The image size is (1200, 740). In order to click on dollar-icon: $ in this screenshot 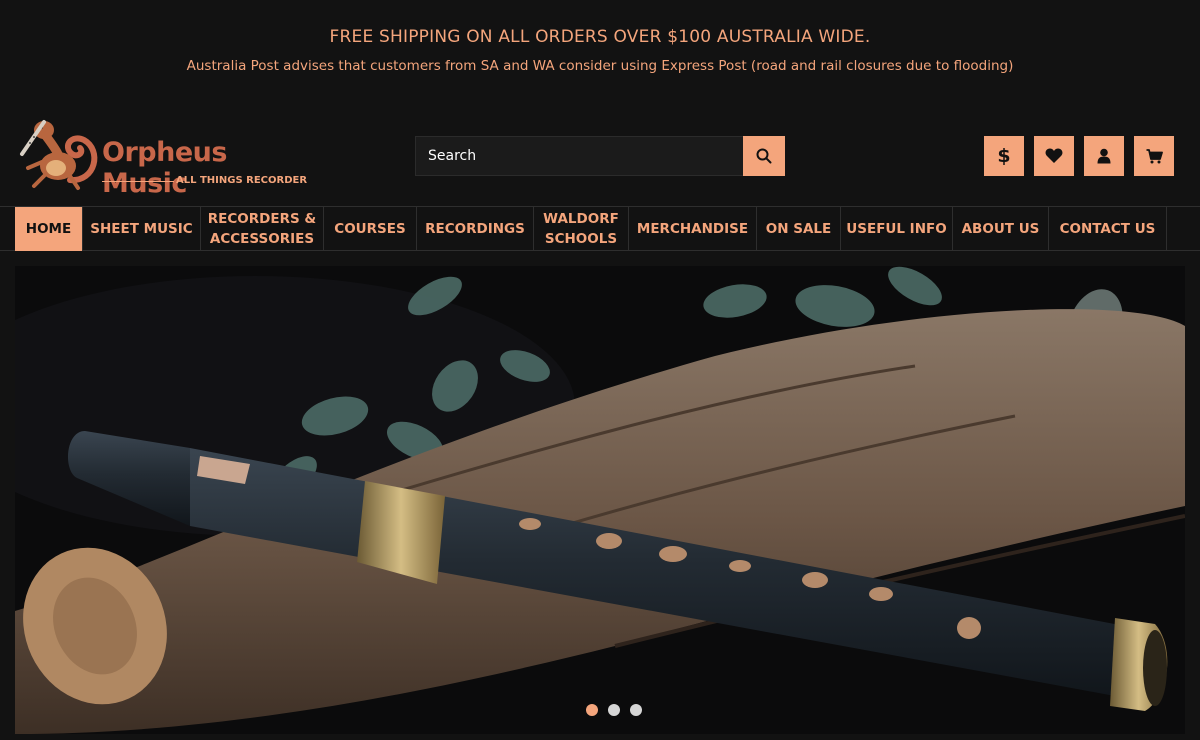, I will do `click(1004, 156)`.